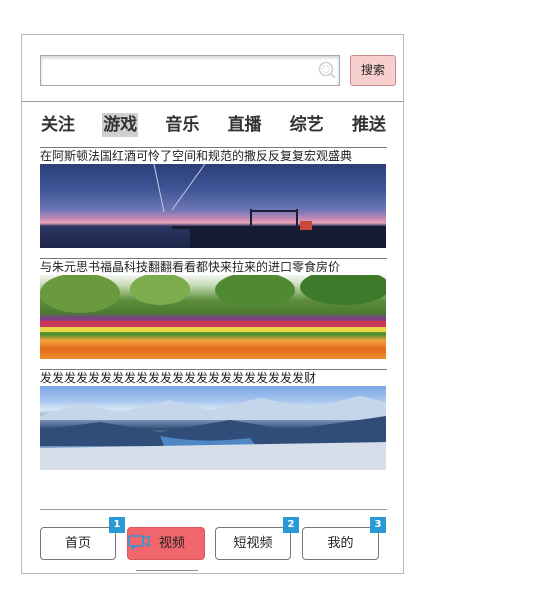 The image size is (537, 612). What do you see at coordinates (369, 125) in the screenshot?
I see `tab-push: 推送` at bounding box center [369, 125].